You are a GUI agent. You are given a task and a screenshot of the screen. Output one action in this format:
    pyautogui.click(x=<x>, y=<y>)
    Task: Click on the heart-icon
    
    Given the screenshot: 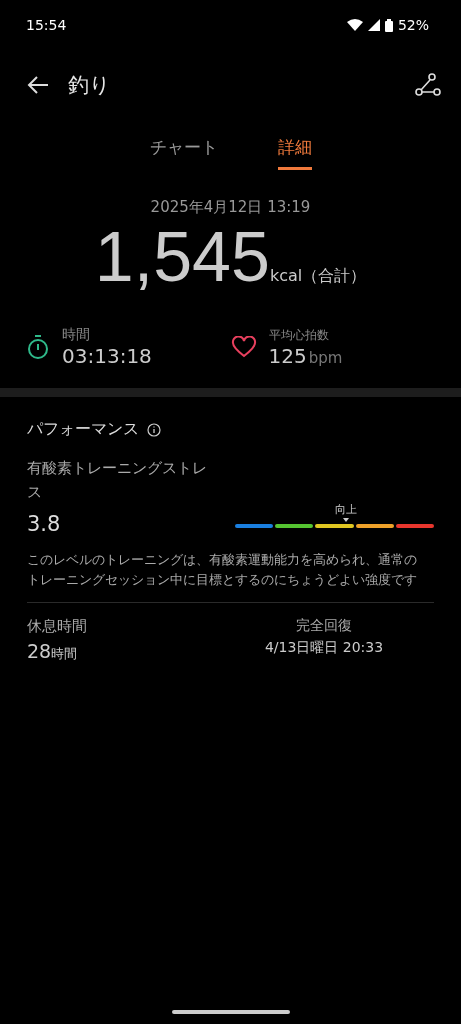 What is the action you would take?
    pyautogui.click(x=243, y=347)
    